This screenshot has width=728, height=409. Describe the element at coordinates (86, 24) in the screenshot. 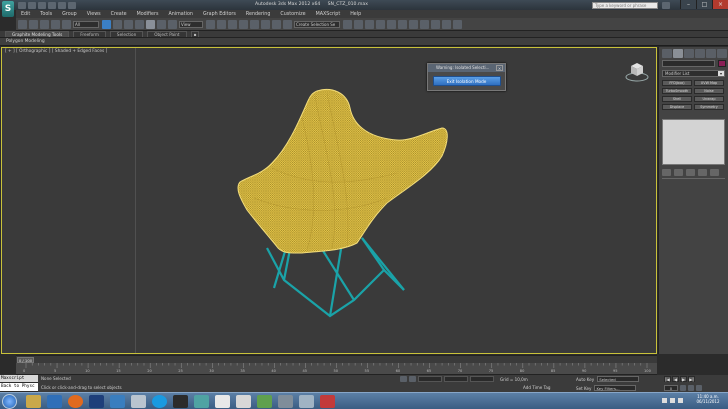

I see `selection-filter-select: All` at that location.